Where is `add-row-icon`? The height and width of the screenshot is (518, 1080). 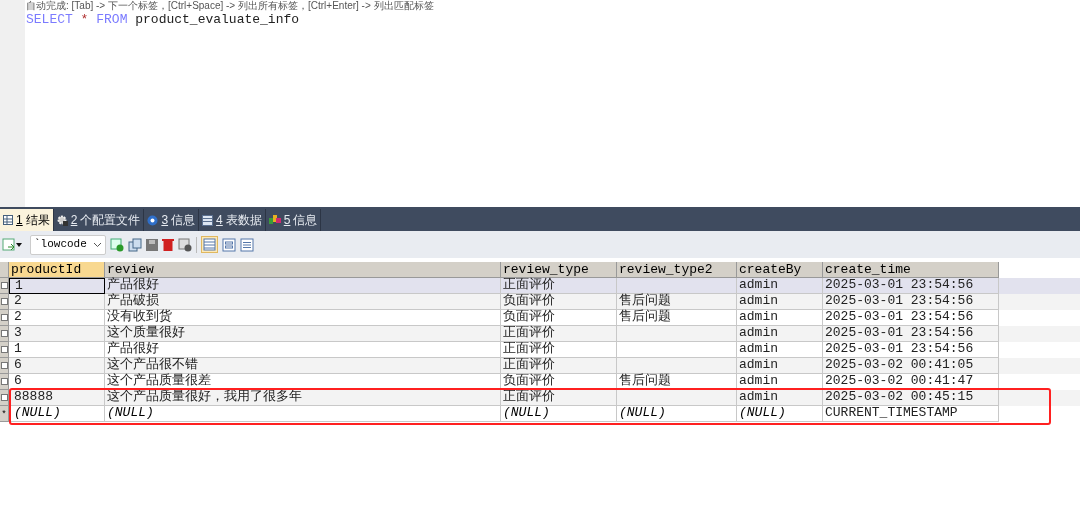 add-row-icon is located at coordinates (117, 244).